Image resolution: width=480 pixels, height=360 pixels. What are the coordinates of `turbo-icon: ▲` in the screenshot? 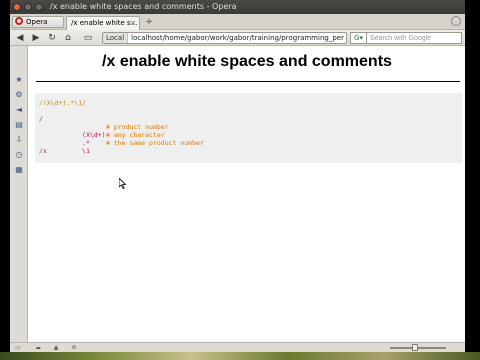 It's located at (56, 348).